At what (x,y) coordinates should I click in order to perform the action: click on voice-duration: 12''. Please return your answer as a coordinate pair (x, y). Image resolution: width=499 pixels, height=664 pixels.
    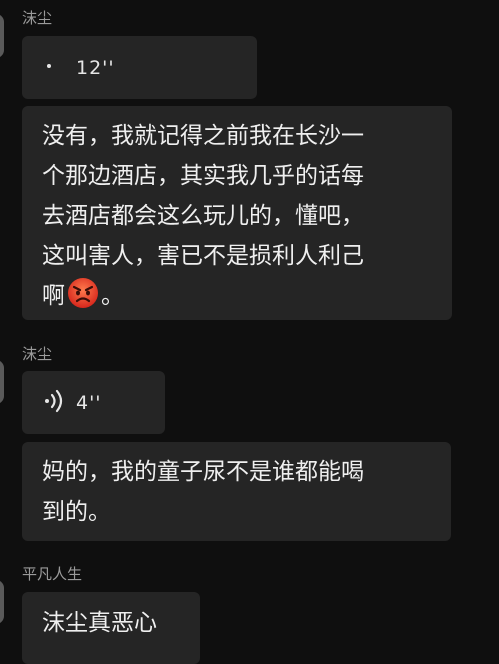
    Looking at the image, I should click on (95, 67).